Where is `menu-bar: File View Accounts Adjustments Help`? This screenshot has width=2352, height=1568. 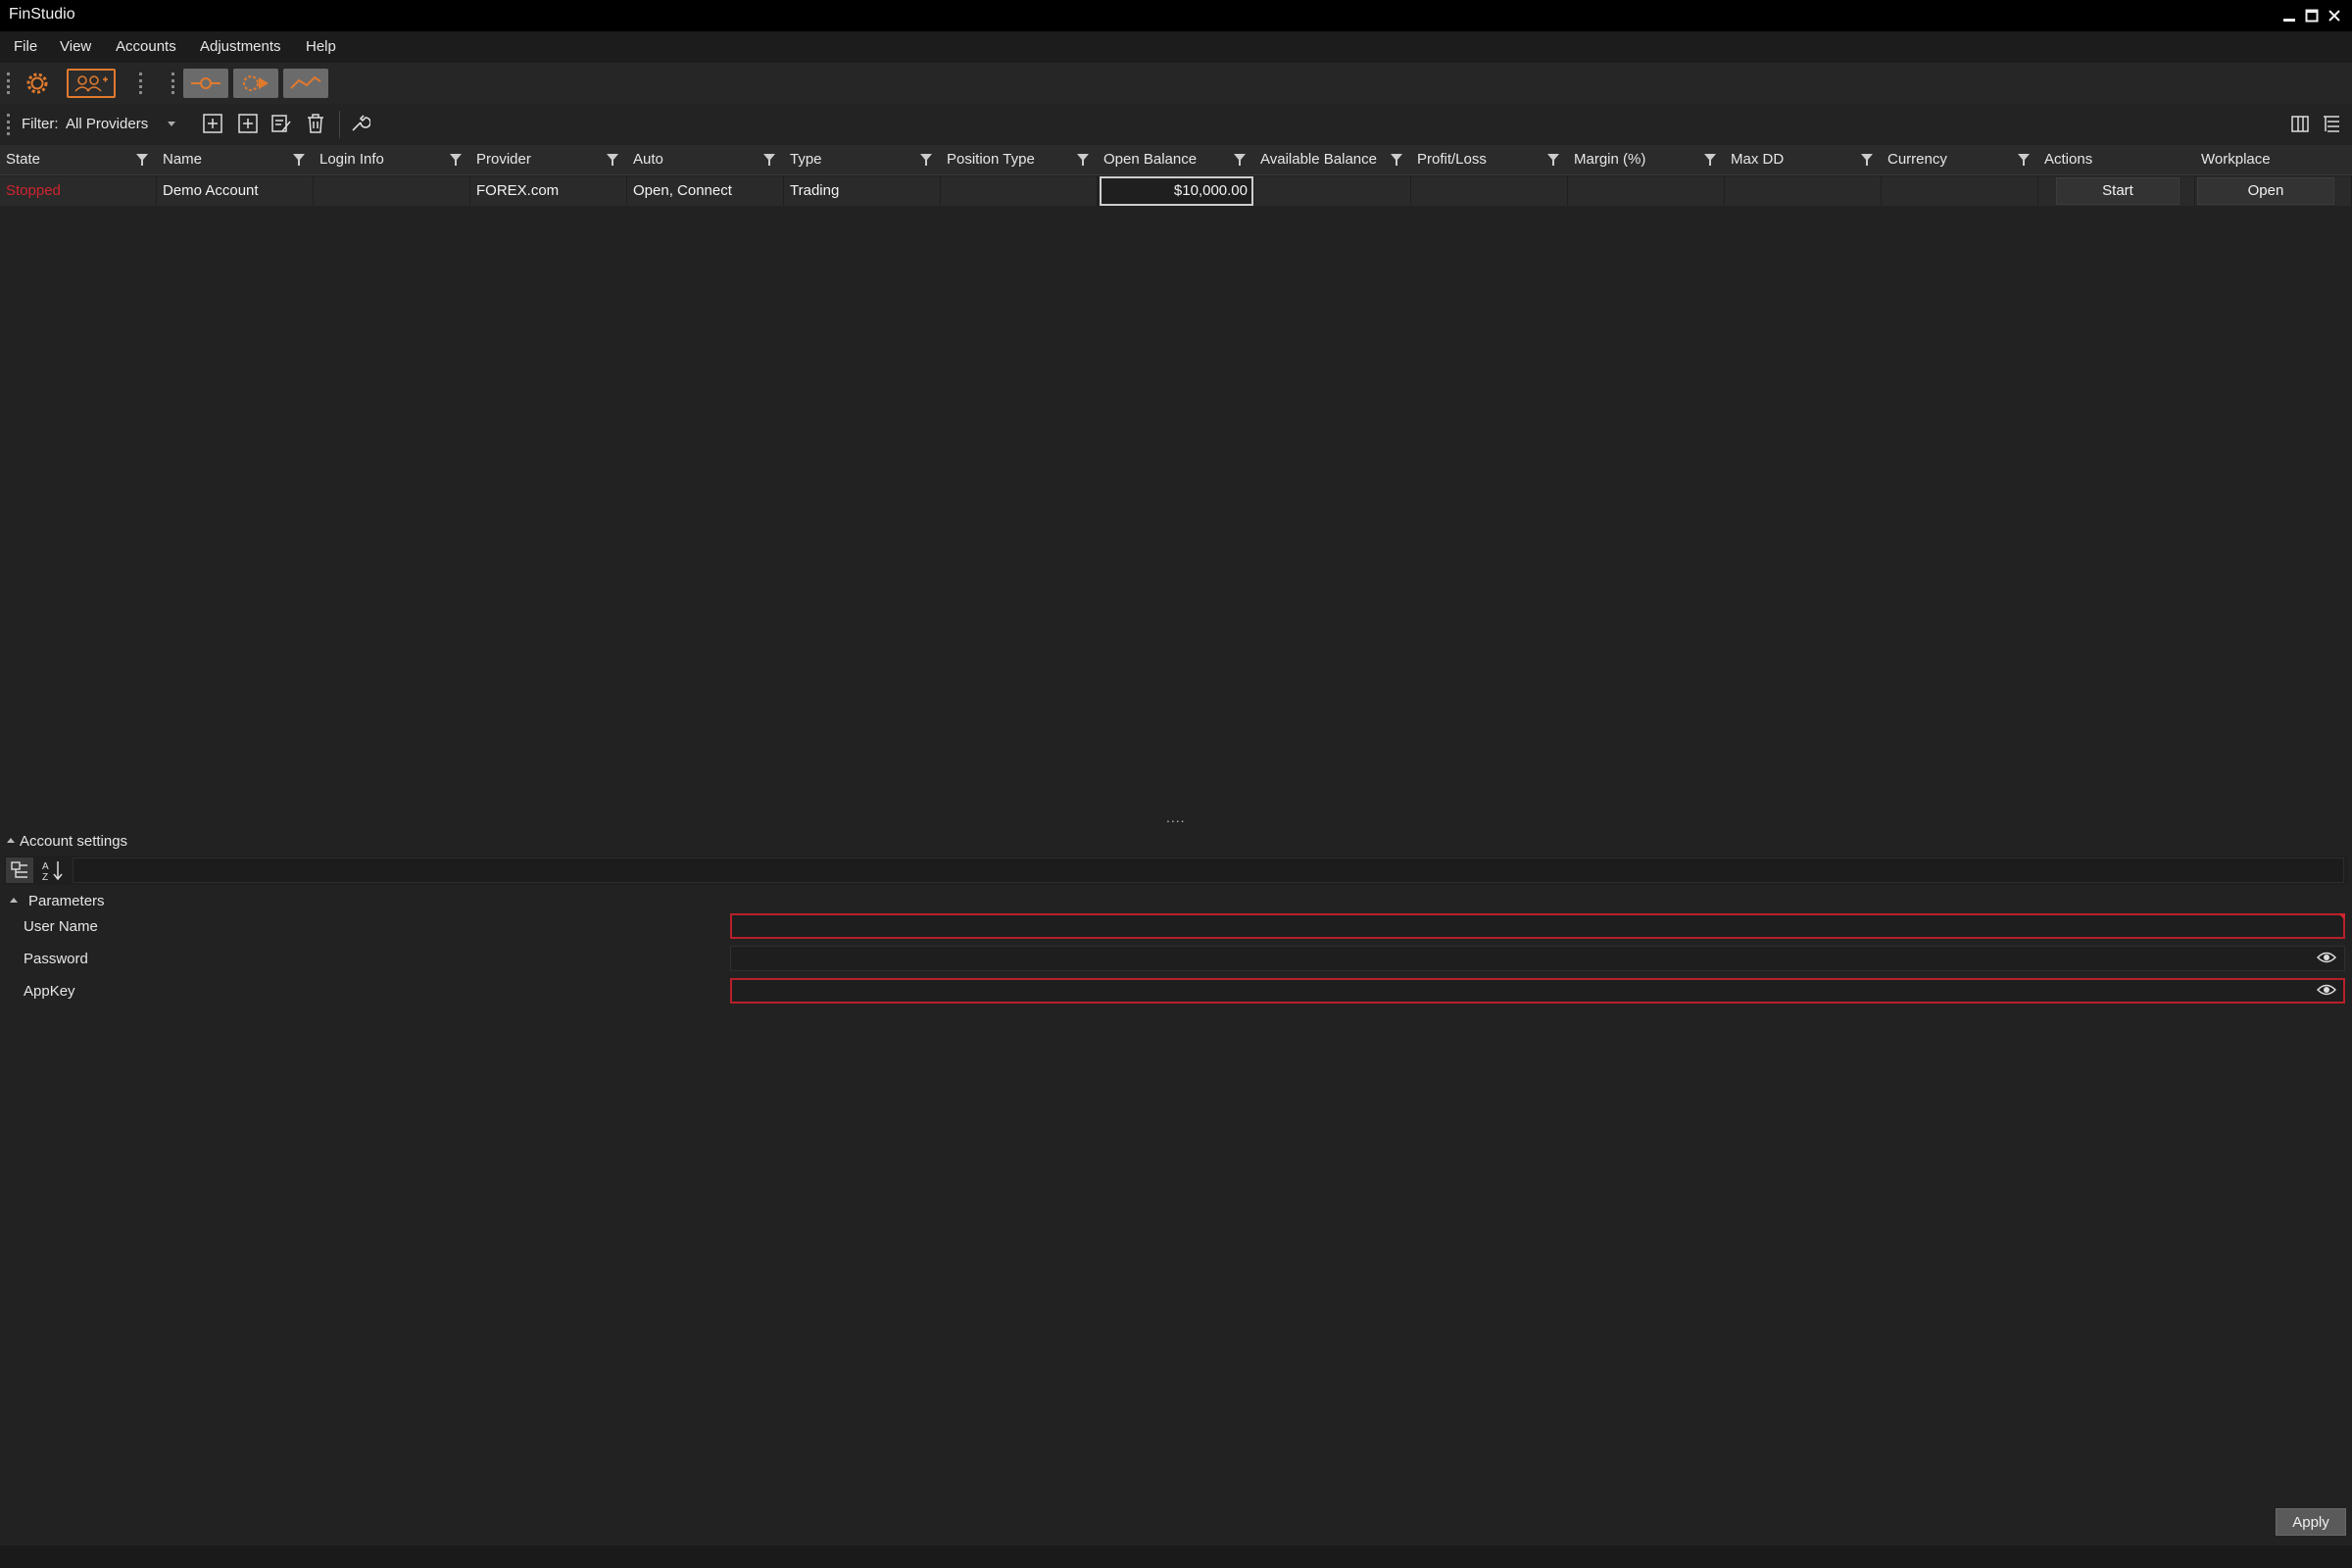 menu-bar: File View Accounts Adjustments Help is located at coordinates (1176, 47).